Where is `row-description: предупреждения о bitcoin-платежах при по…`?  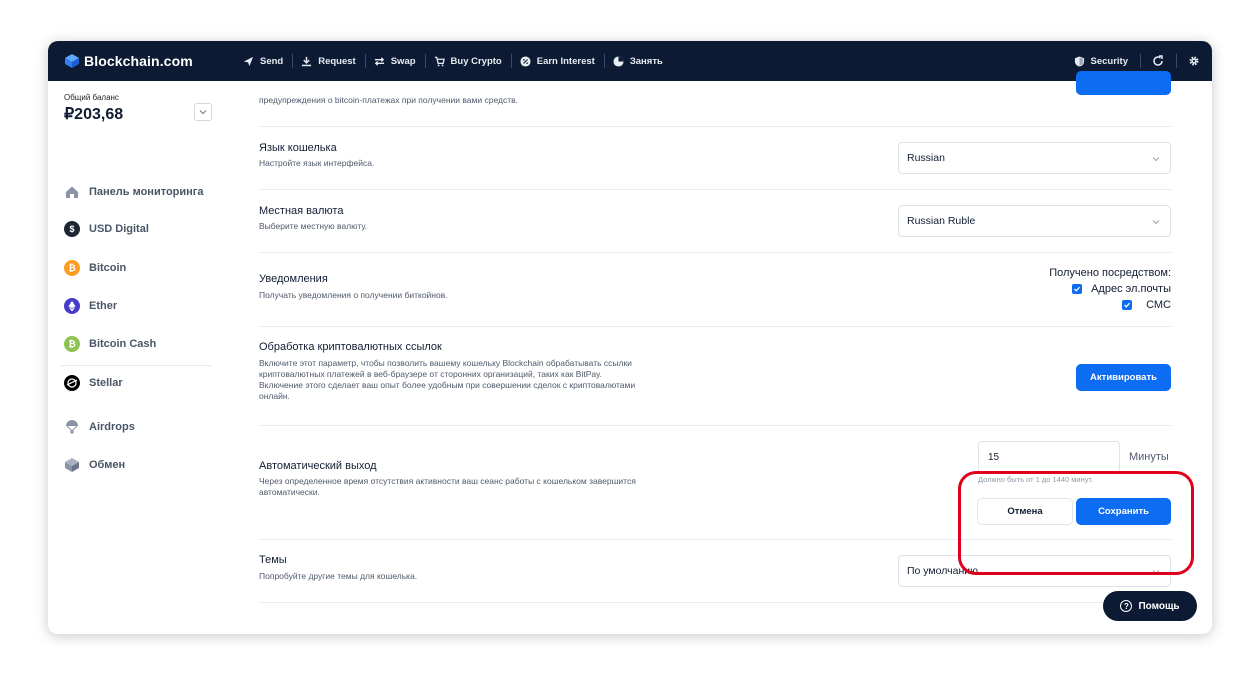
row-description: предупреждения о bitcoin-платежах при по… is located at coordinates (388, 100).